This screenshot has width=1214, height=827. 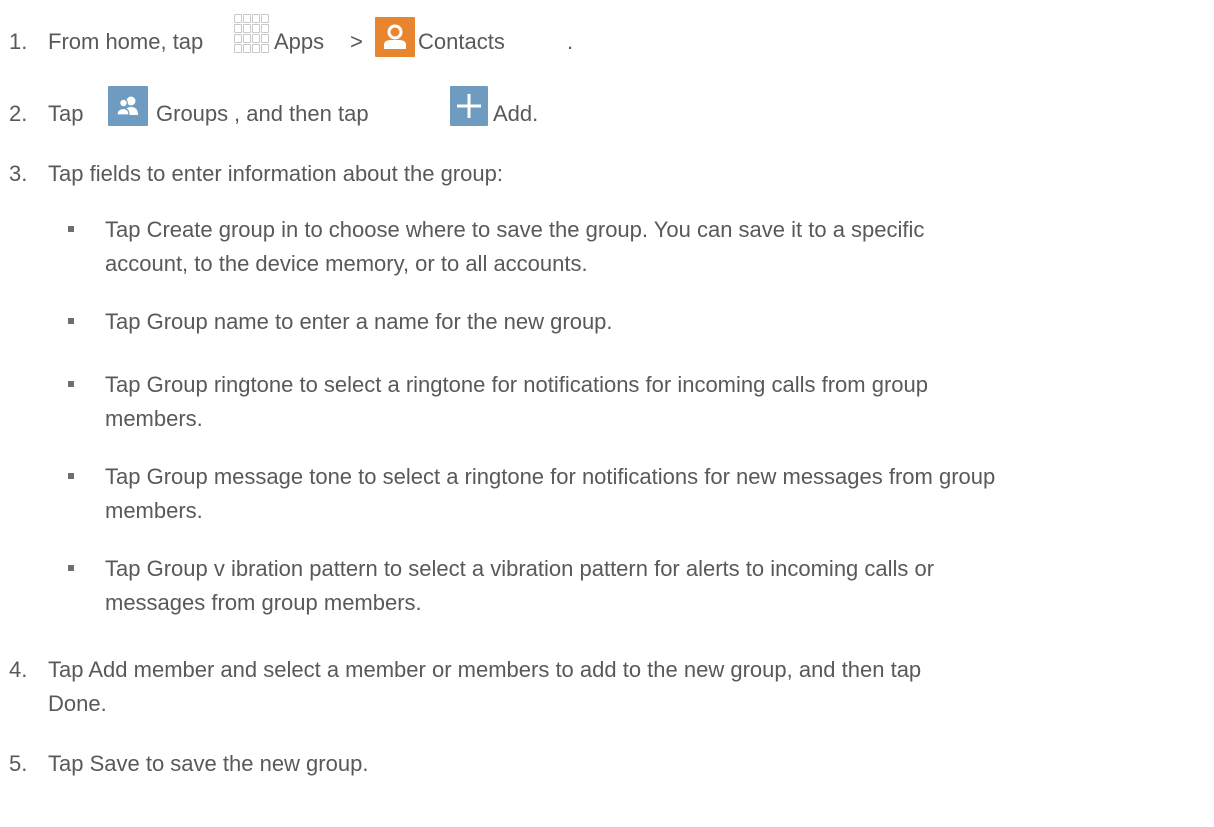 What do you see at coordinates (263, 602) in the screenshot?
I see `list-item-text: messages from group members.` at bounding box center [263, 602].